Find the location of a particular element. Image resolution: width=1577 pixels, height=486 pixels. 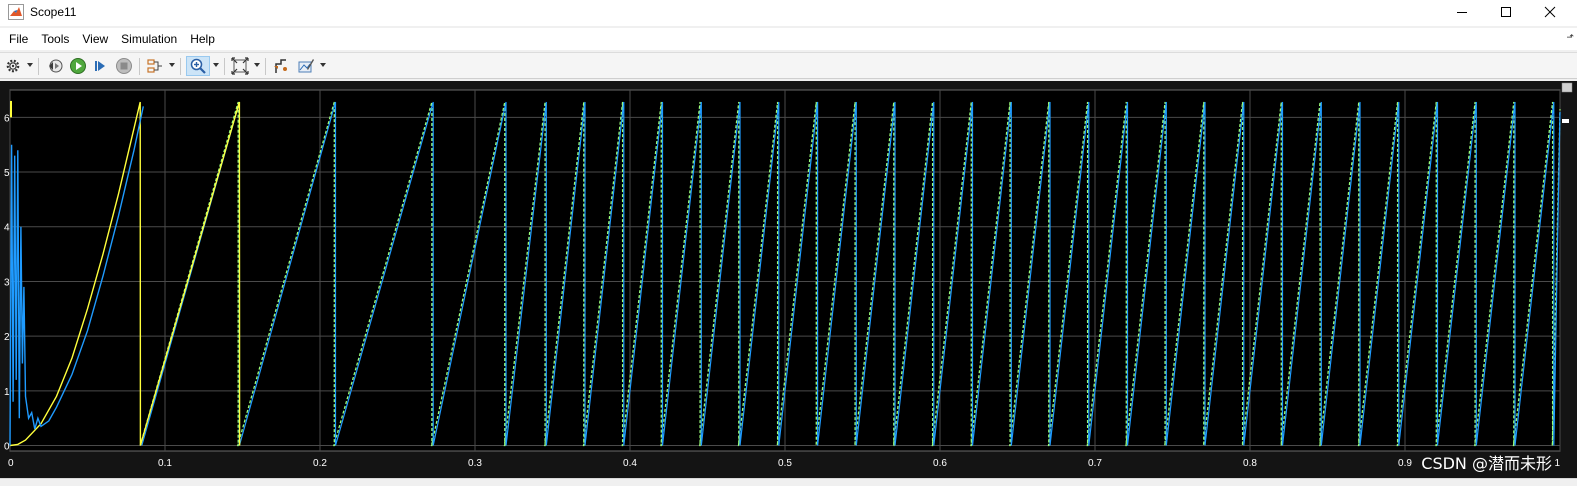

x-tick-label: 0.1 is located at coordinates (165, 463).